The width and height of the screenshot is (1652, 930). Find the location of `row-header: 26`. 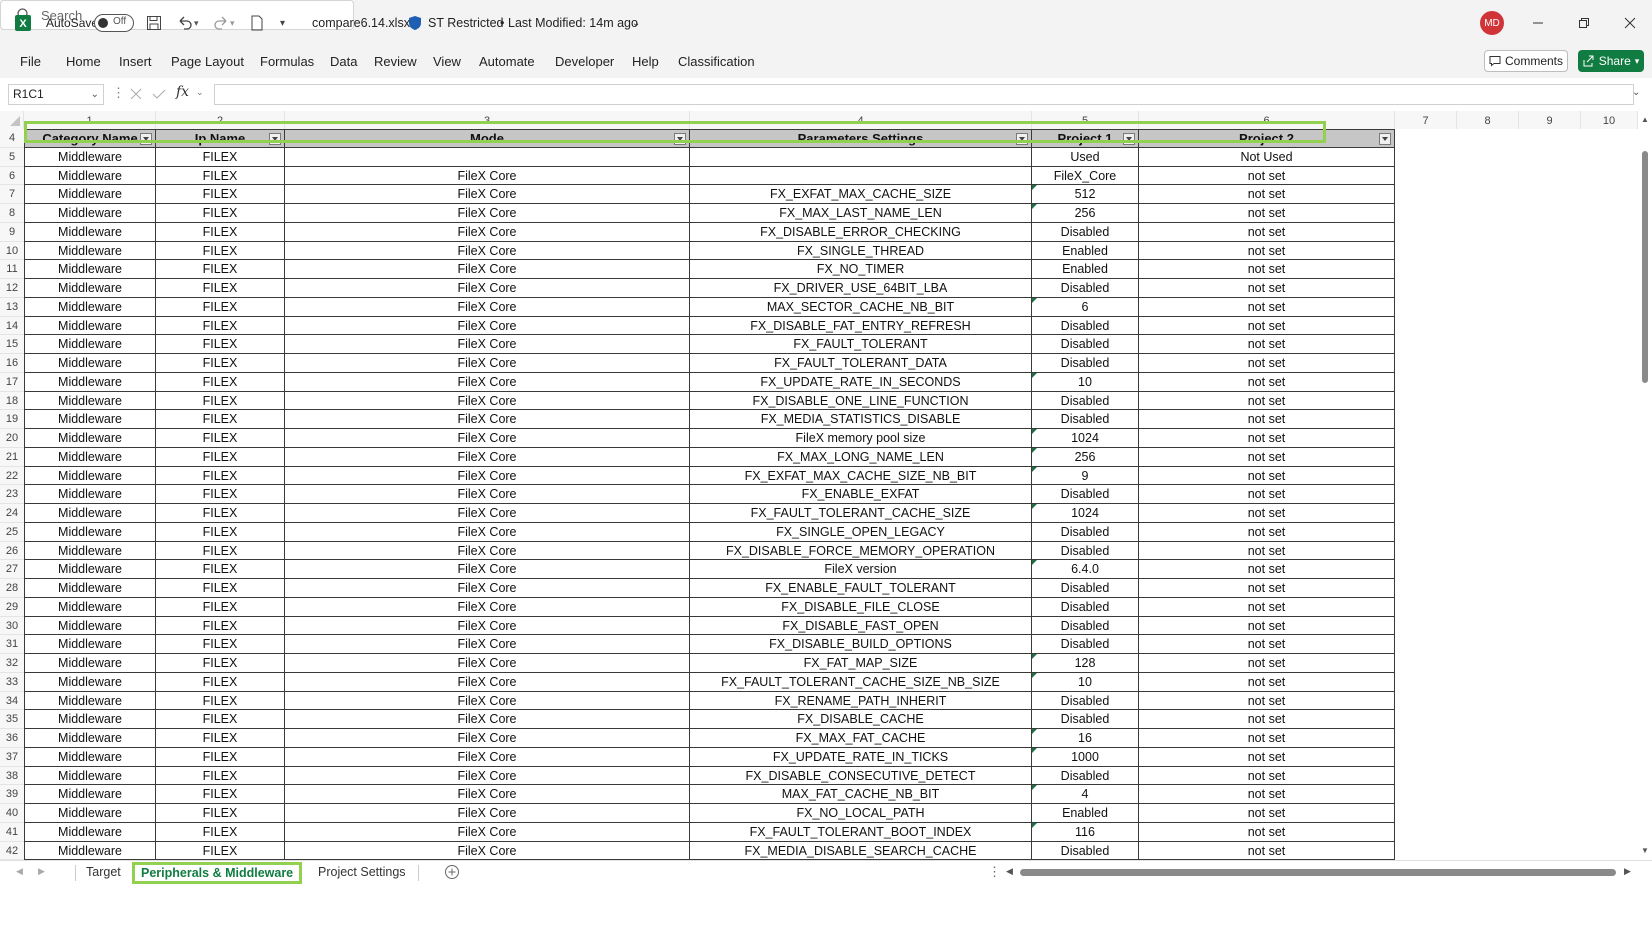

row-header: 26 is located at coordinates (12, 551).